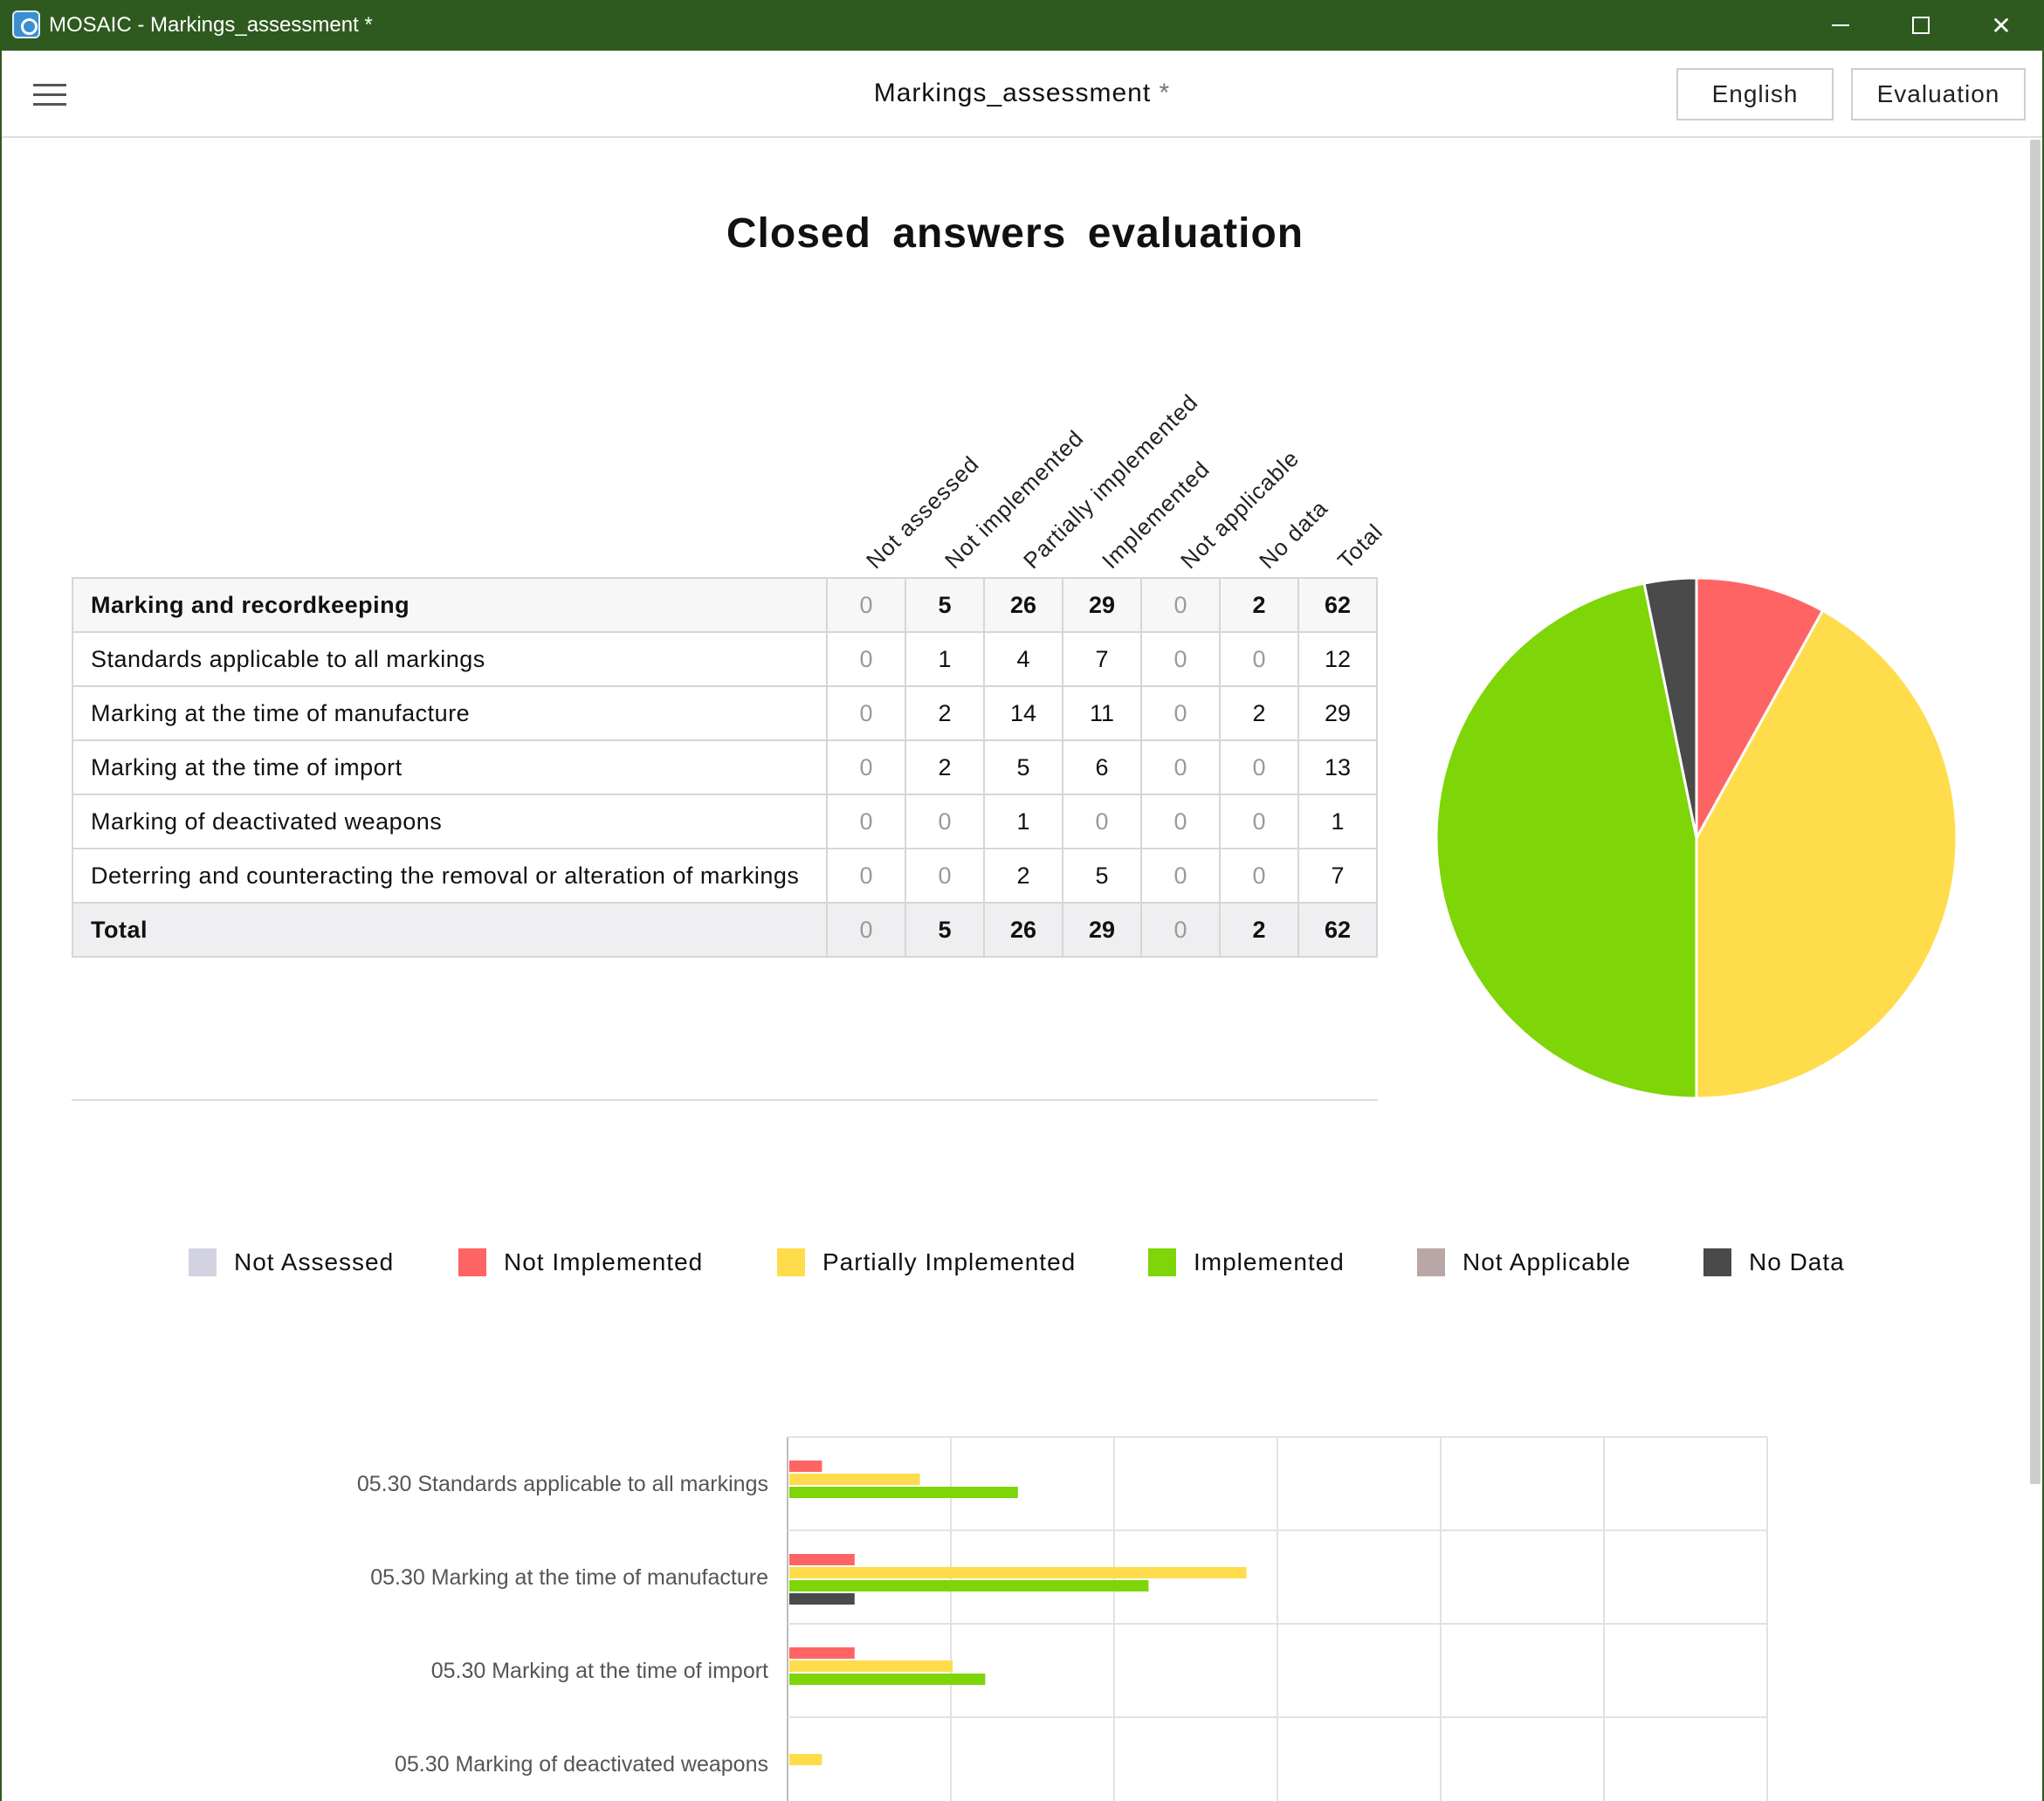 This screenshot has height=1801, width=2044. What do you see at coordinates (1774, 1262) in the screenshot?
I see `legend-item-no-data: No Data` at bounding box center [1774, 1262].